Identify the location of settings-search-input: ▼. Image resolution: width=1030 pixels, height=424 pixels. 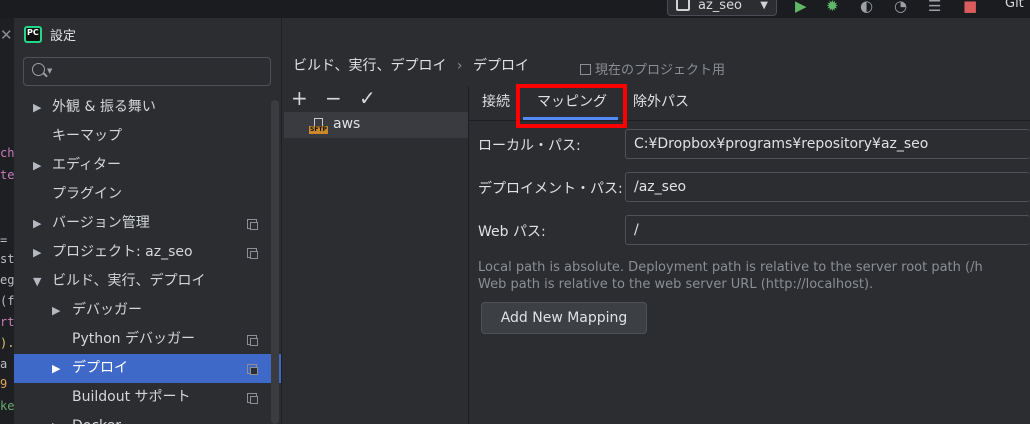
(147, 71).